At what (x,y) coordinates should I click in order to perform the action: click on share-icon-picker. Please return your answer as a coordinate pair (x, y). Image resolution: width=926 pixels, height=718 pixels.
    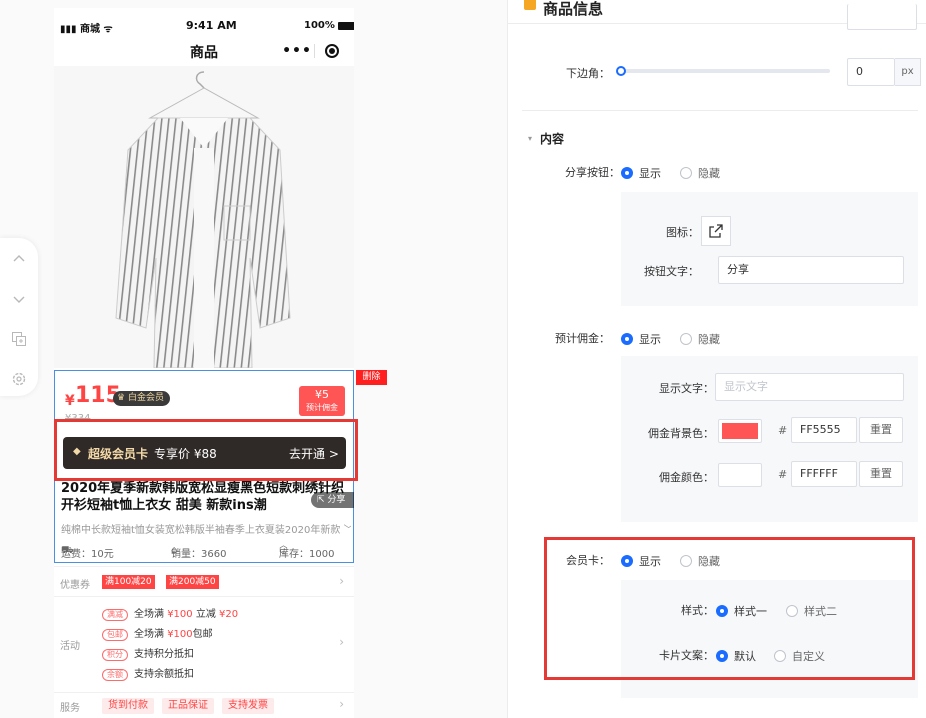
    Looking at the image, I should click on (716, 231).